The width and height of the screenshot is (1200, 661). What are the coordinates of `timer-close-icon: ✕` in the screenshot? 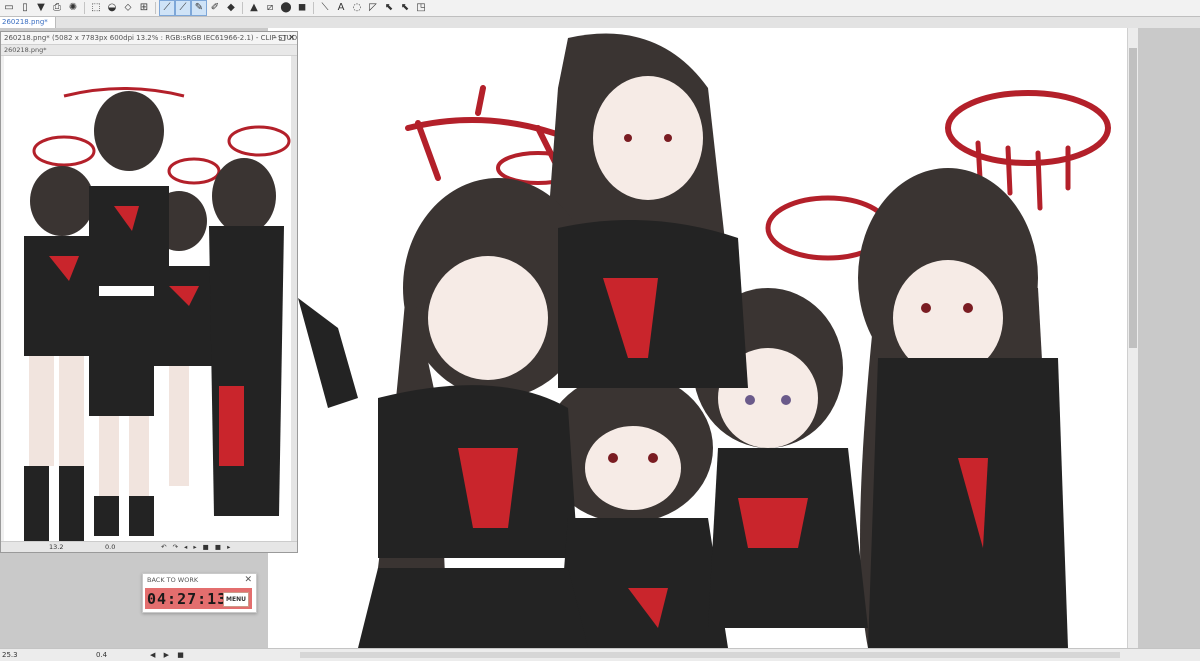 It's located at (248, 580).